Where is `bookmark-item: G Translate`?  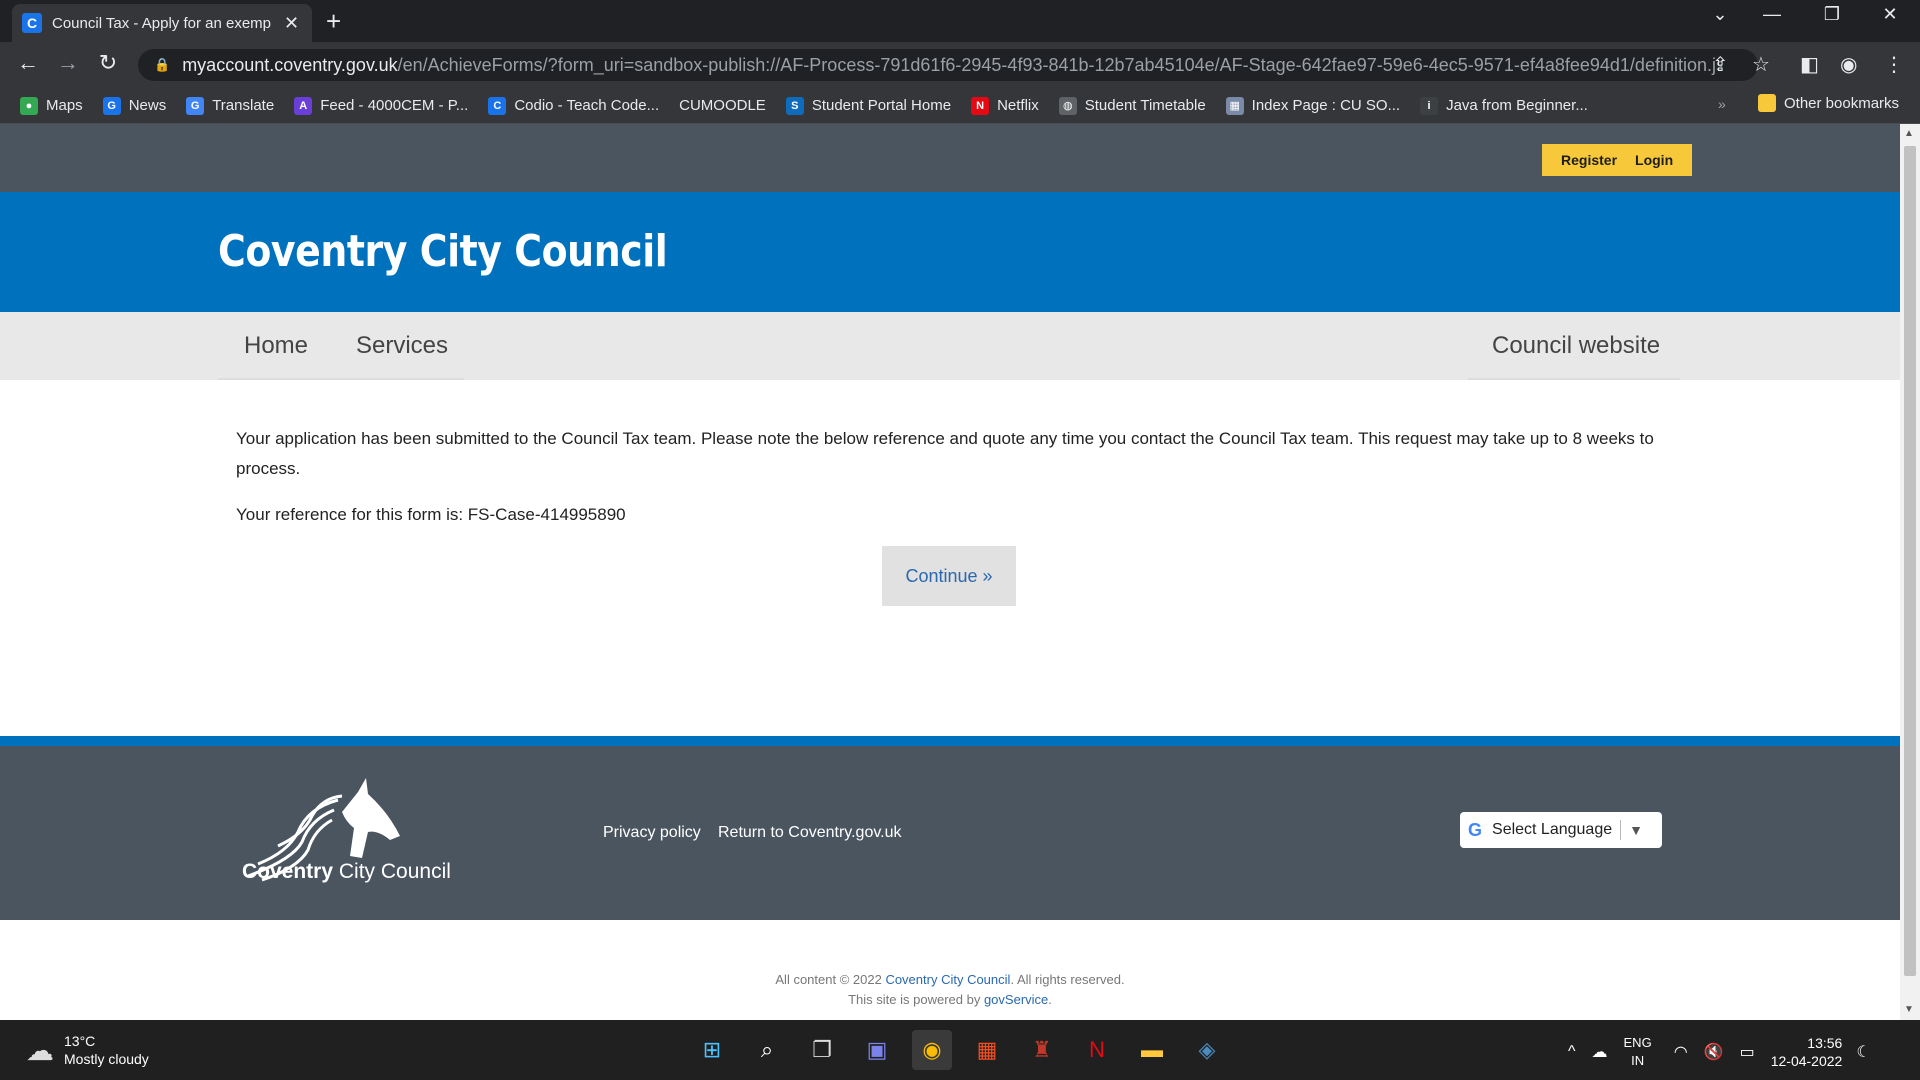 bookmark-item: G Translate is located at coordinates (230, 105).